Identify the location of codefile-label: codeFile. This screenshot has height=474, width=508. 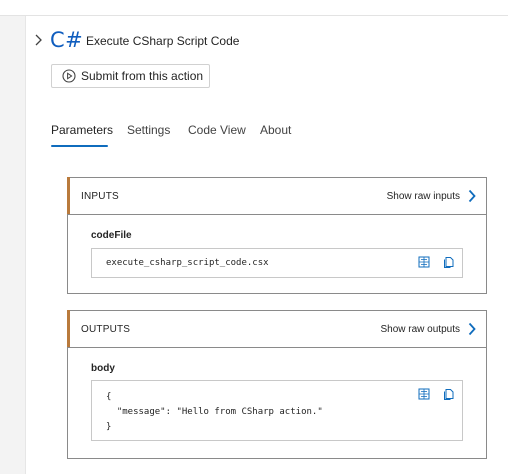
(111, 235).